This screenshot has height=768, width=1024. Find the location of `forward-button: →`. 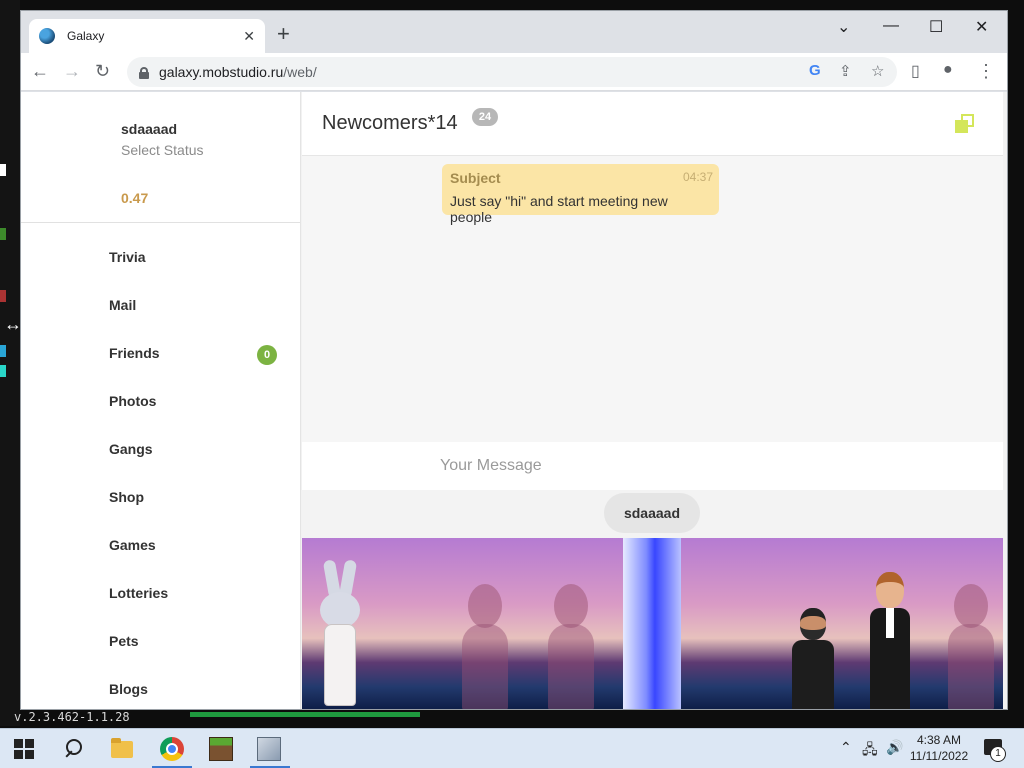

forward-button: → is located at coordinates (72, 71).